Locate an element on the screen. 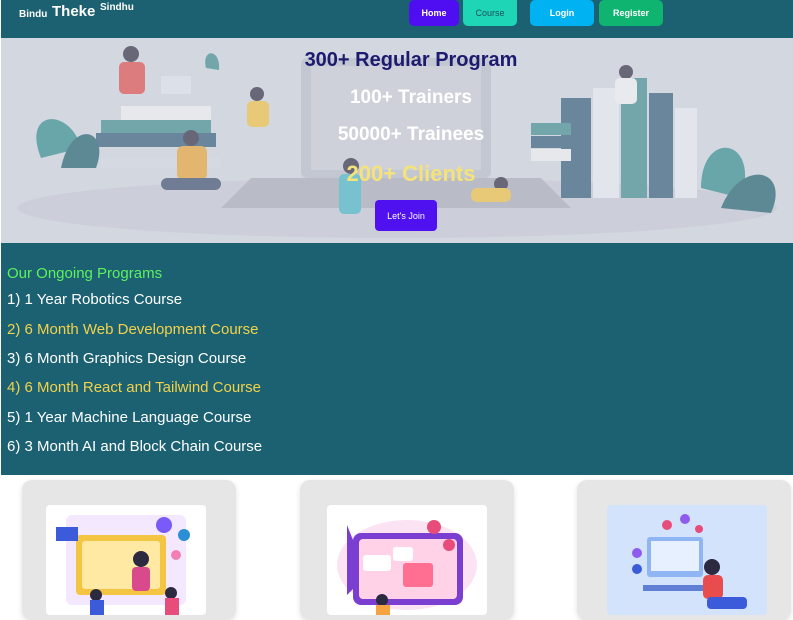 Image resolution: width=793 pixels, height=620 pixels. register-button: Register is located at coordinates (631, 13).